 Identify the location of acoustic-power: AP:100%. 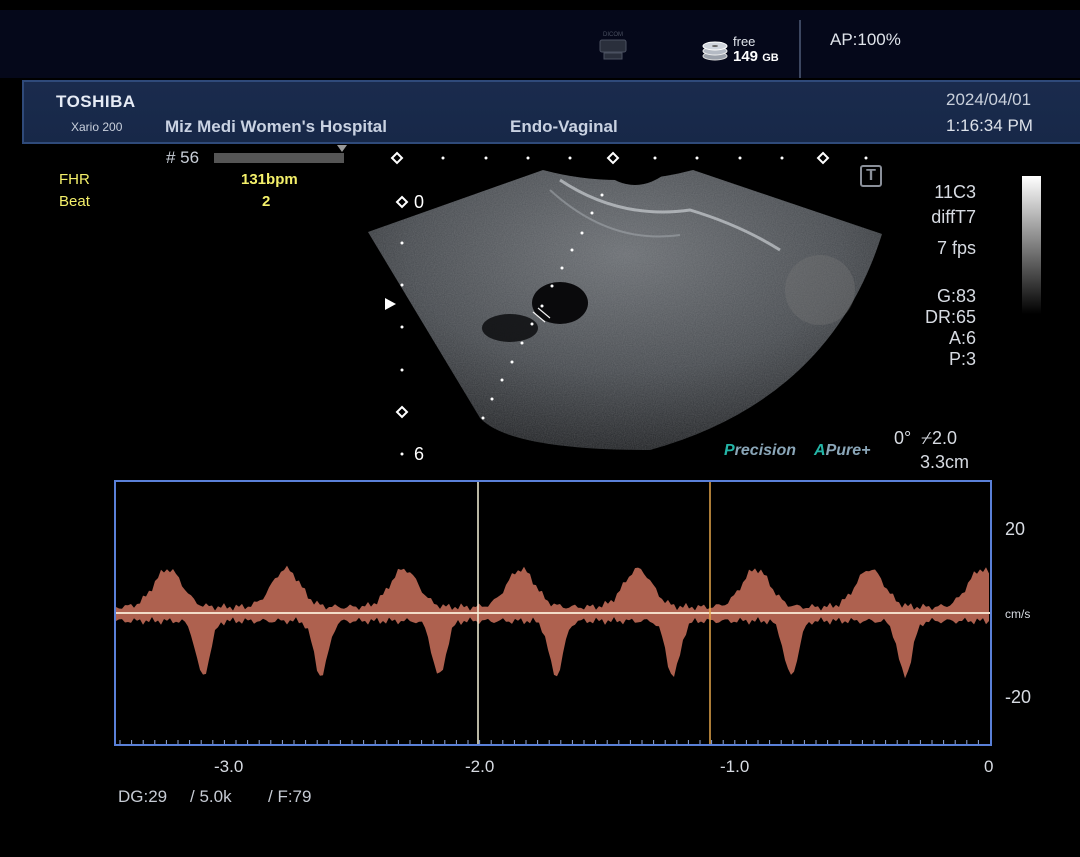
(865, 39).